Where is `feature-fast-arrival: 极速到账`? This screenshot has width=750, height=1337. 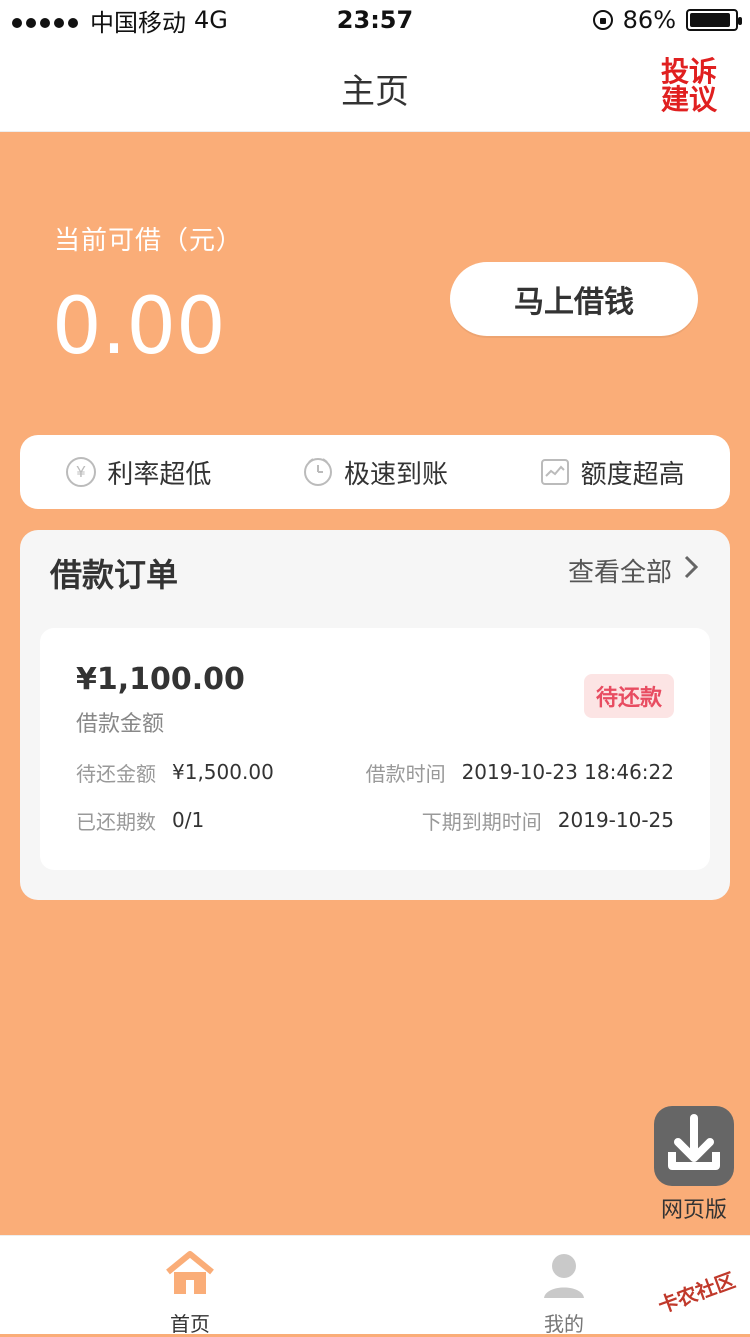 feature-fast-arrival: 极速到账 is located at coordinates (375, 472).